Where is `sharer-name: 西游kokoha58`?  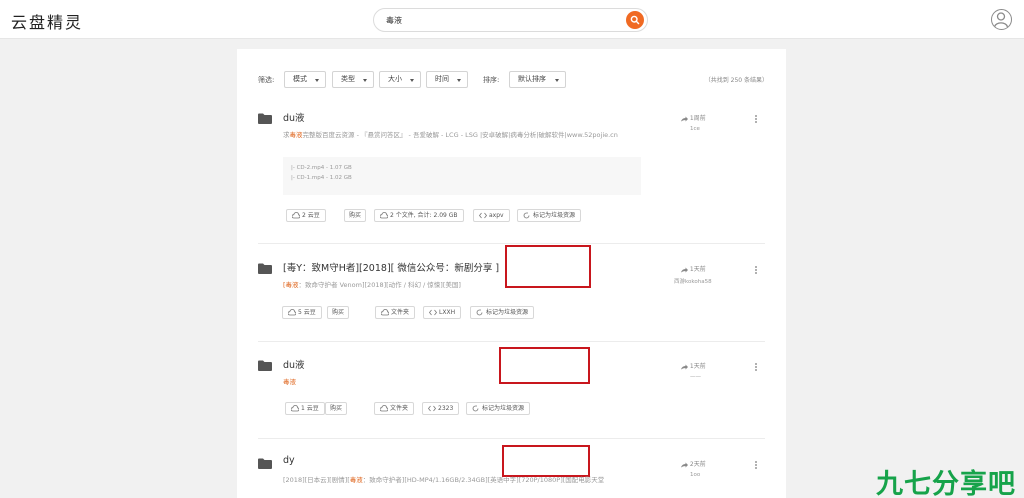 sharer-name: 西游kokoha58 is located at coordinates (693, 281).